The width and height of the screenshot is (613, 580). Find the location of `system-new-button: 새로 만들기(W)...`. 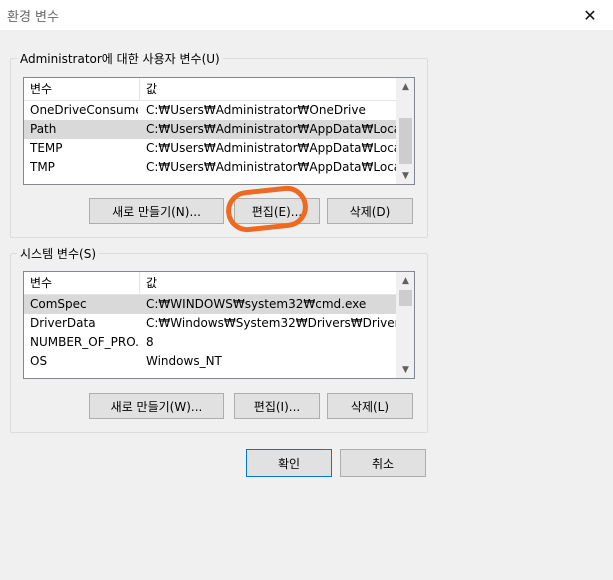

system-new-button: 새로 만들기(W)... is located at coordinates (156, 406).